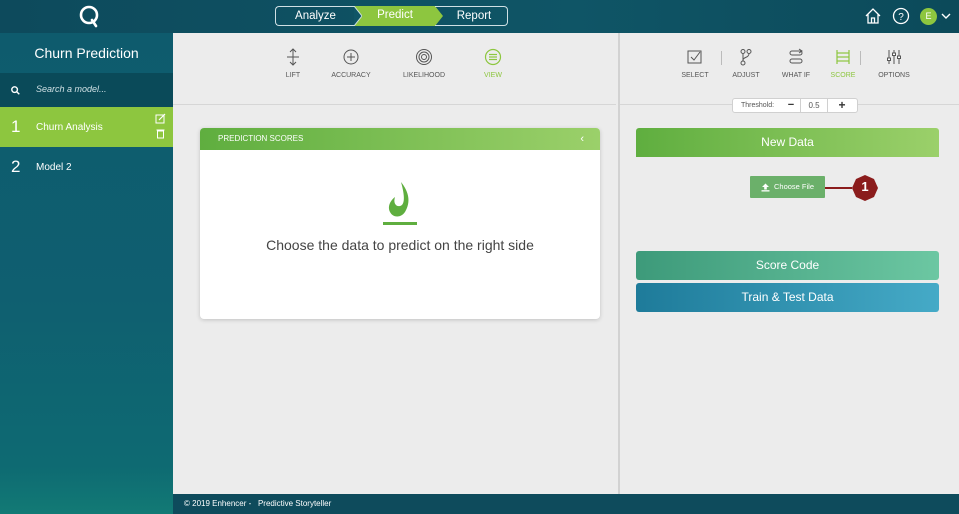 The height and width of the screenshot is (514, 959). Describe the element at coordinates (873, 16) in the screenshot. I see `home-icon` at that location.